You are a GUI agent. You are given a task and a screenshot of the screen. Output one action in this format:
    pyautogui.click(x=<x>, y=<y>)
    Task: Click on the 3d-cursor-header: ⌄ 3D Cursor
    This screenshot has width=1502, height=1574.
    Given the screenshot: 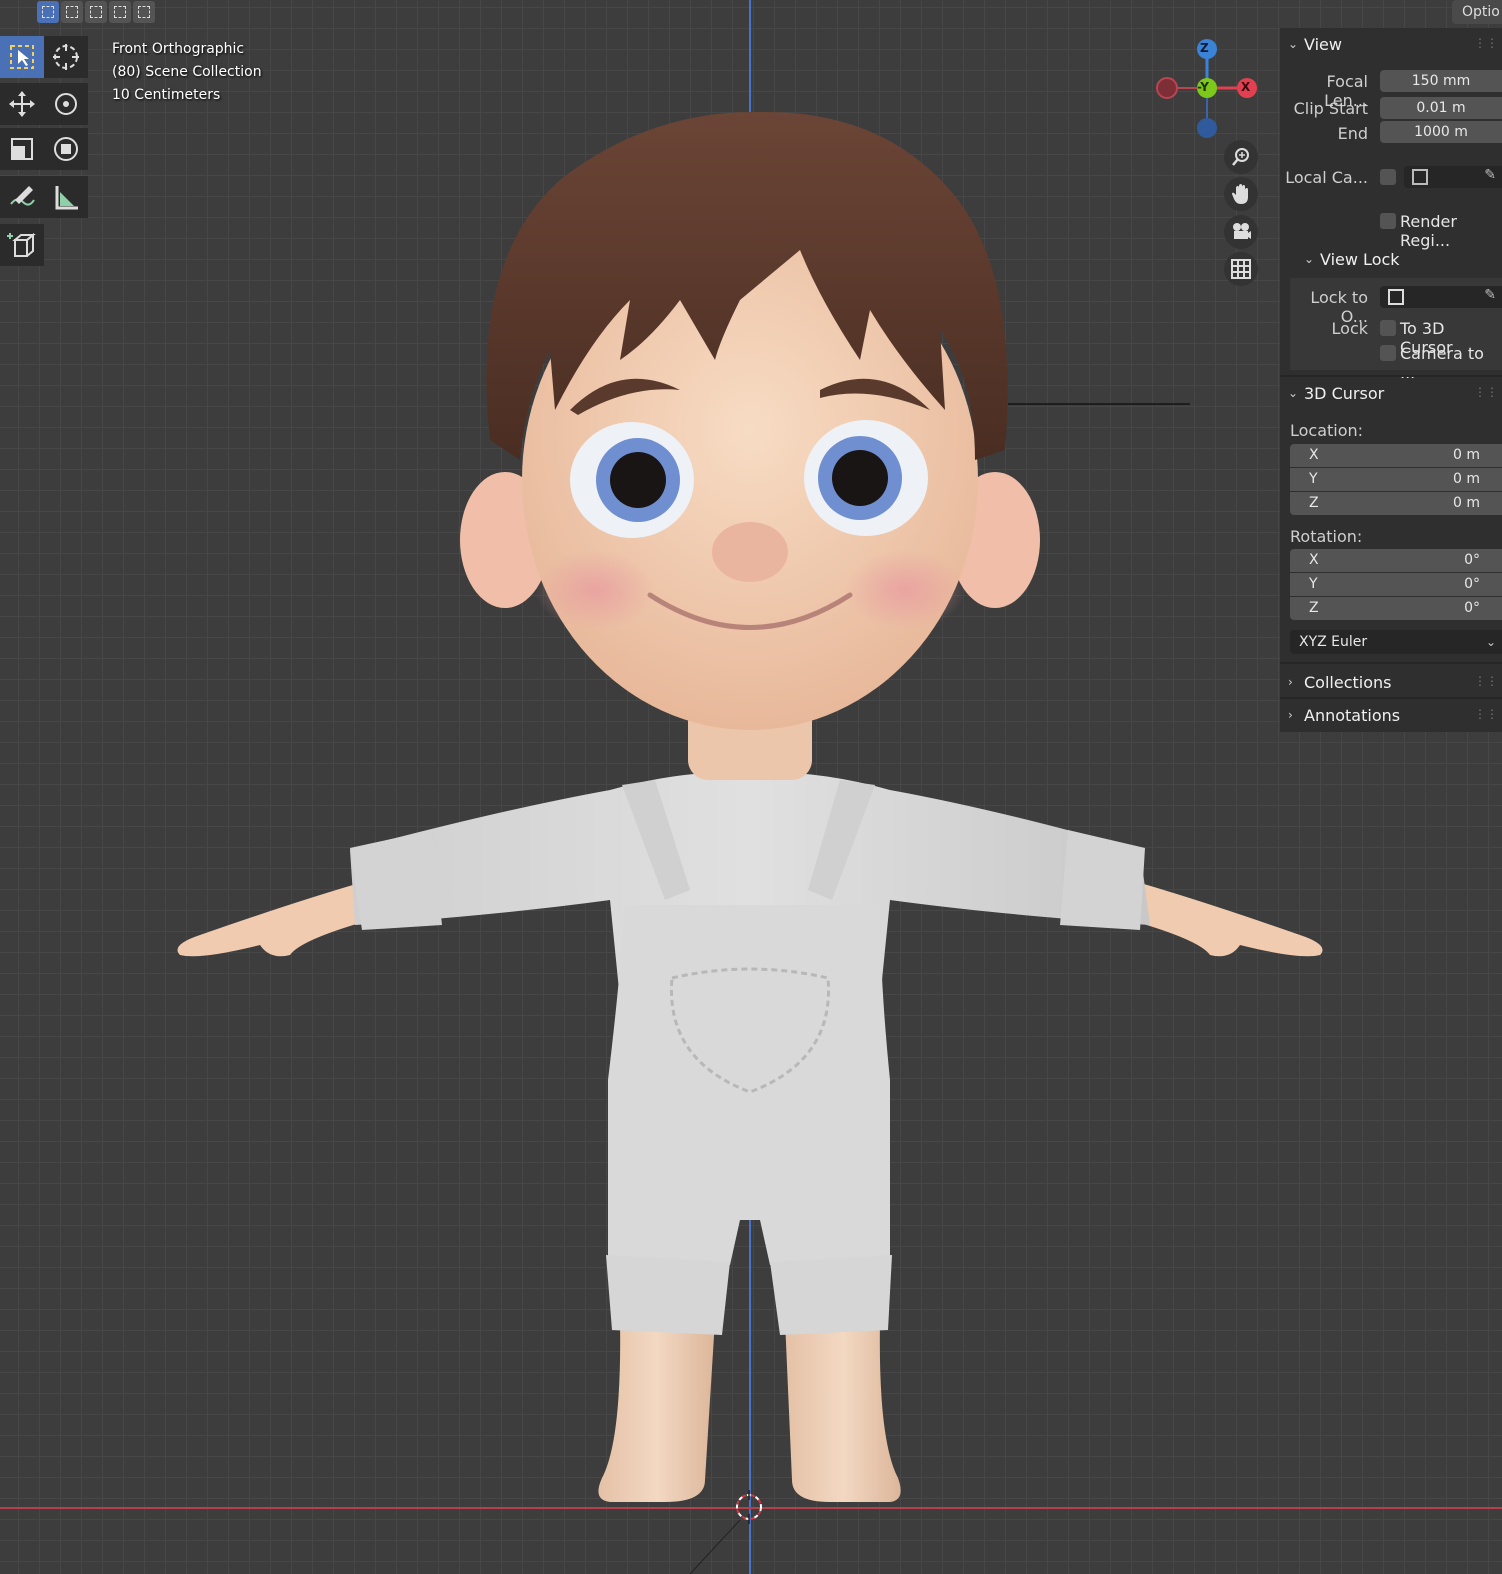 What is the action you would take?
    pyautogui.click(x=1336, y=393)
    